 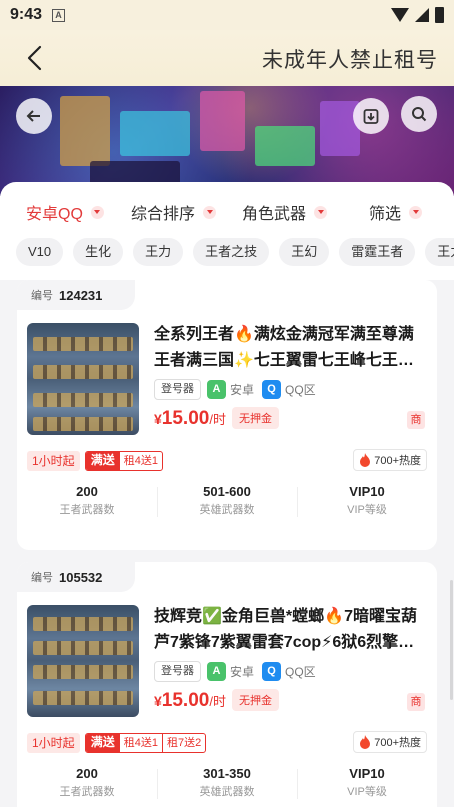 I want to click on code-number: 124231, so click(x=81, y=295).